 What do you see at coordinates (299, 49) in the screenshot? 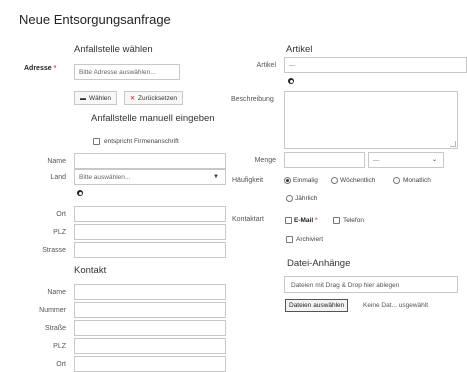
I see `section-title-artikel: Artikel` at bounding box center [299, 49].